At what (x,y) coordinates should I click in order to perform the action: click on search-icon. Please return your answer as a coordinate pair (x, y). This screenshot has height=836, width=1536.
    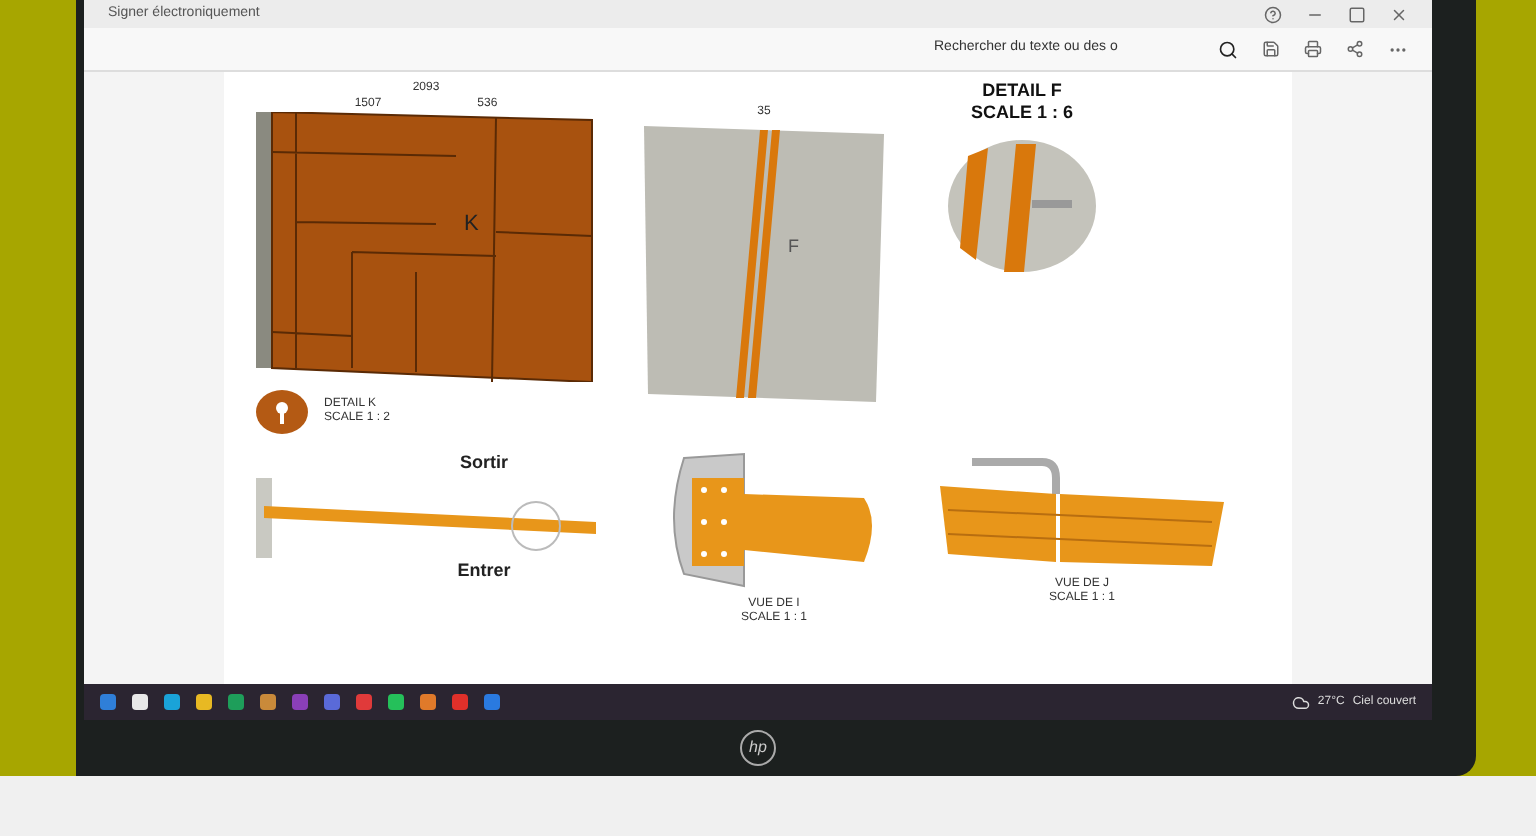
    Looking at the image, I should click on (1228, 49).